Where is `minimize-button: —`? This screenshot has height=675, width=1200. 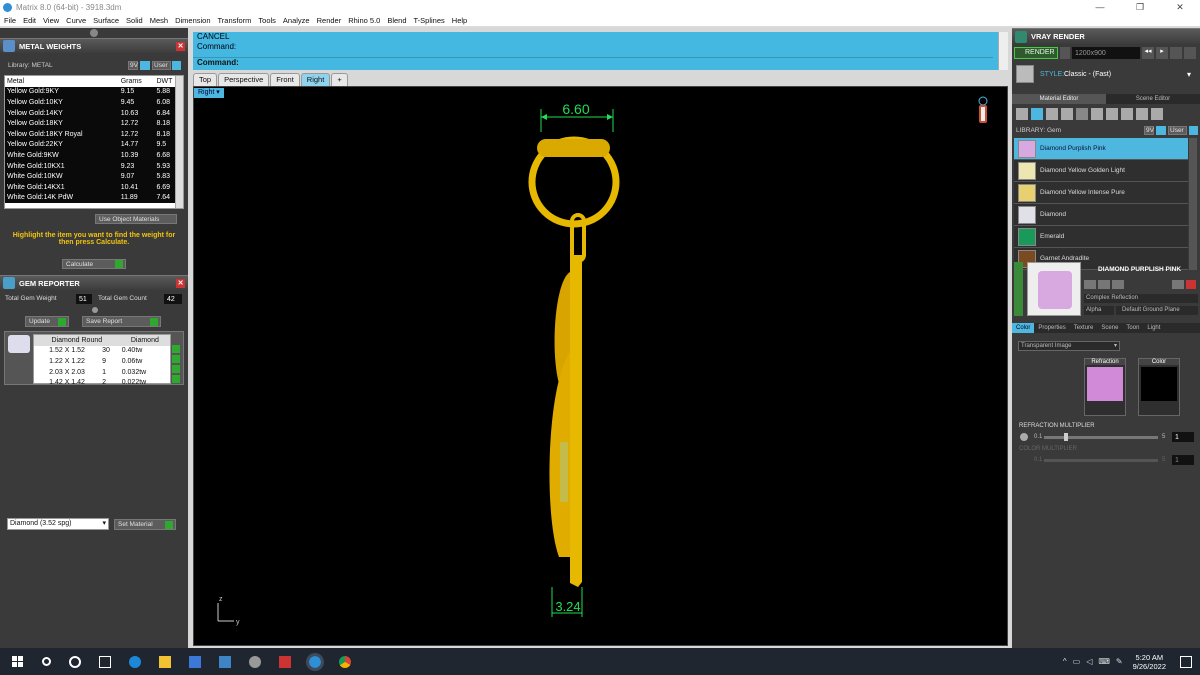
minimize-button: — is located at coordinates (1100, 7).